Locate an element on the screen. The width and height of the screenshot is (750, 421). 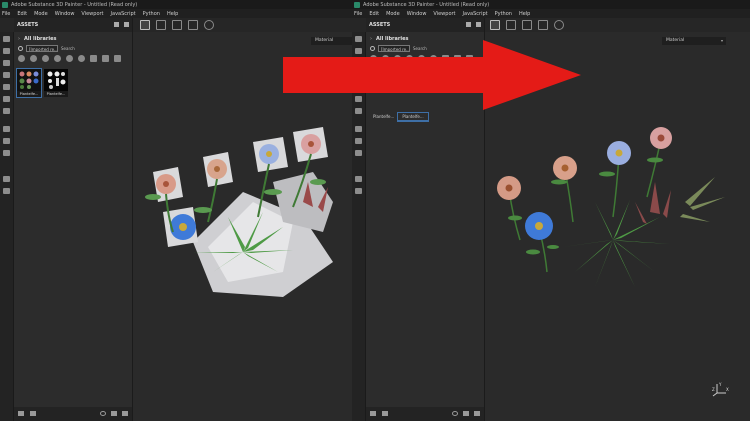
axis-label-y: Y is located at coordinates (720, 384).